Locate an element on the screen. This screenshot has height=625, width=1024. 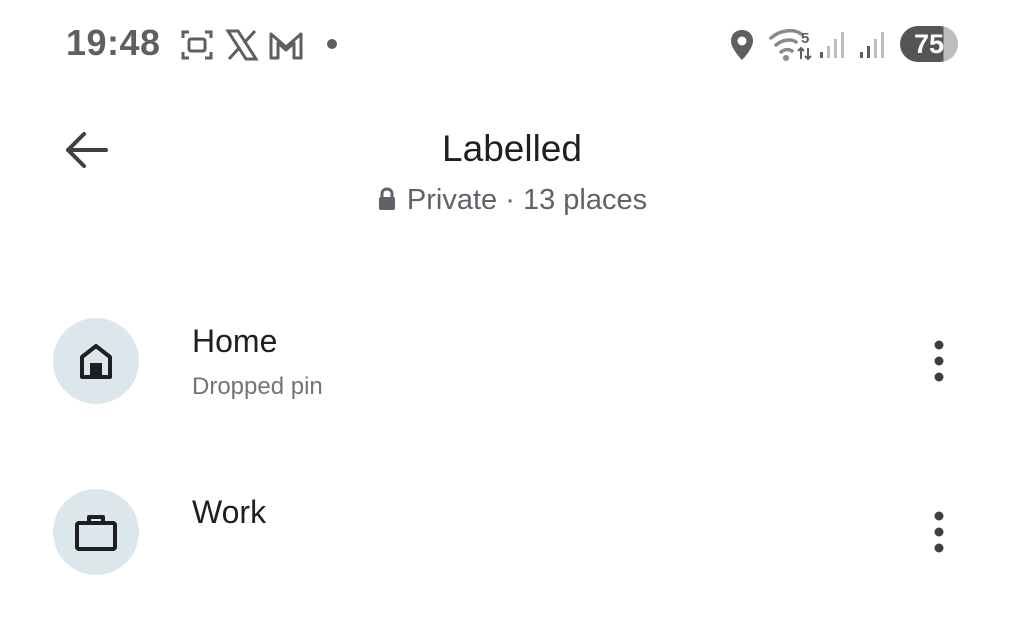
home-icon is located at coordinates (96, 361).